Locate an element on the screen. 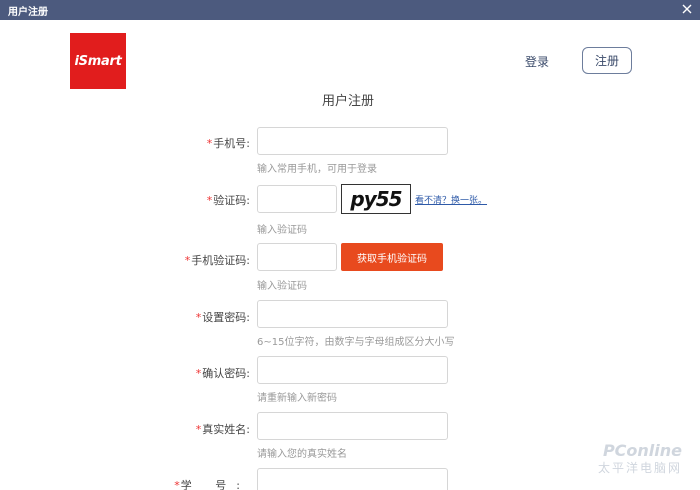 The height and width of the screenshot is (490, 700). captcha-refresh-link: 看不清？换一张。 is located at coordinates (451, 199).